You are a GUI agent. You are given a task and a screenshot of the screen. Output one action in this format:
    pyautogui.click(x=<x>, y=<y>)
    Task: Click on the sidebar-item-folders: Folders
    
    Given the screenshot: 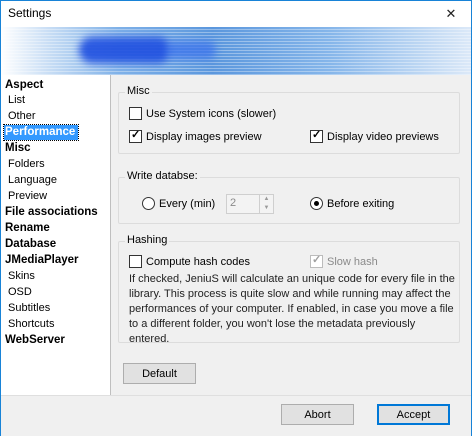 What is the action you would take?
    pyautogui.click(x=26, y=164)
    